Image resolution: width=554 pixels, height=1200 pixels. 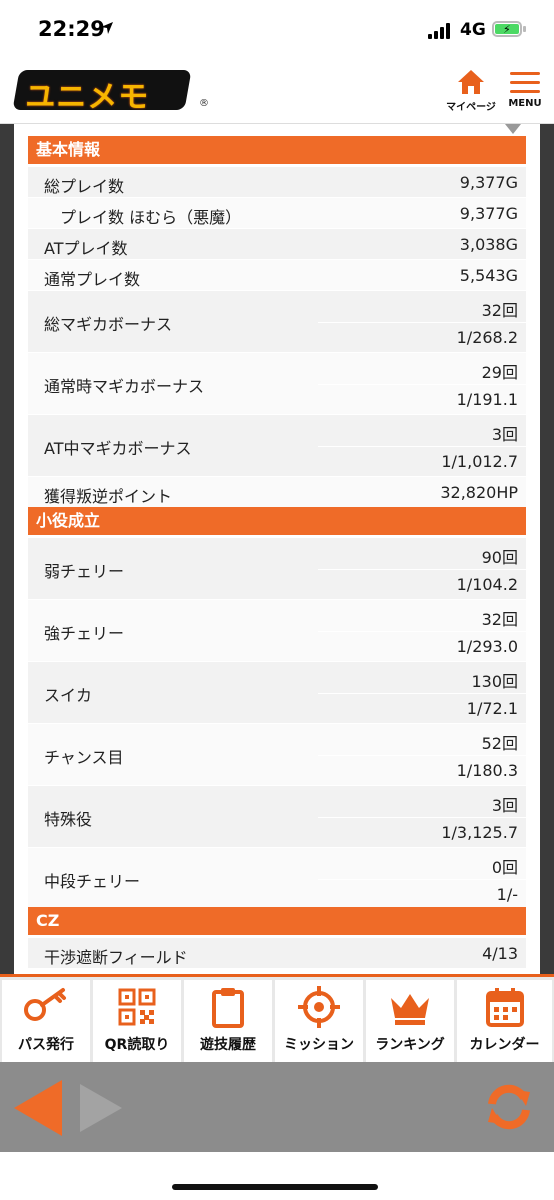 What do you see at coordinates (410, 1045) in the screenshot?
I see `tab-label: ランキング` at bounding box center [410, 1045].